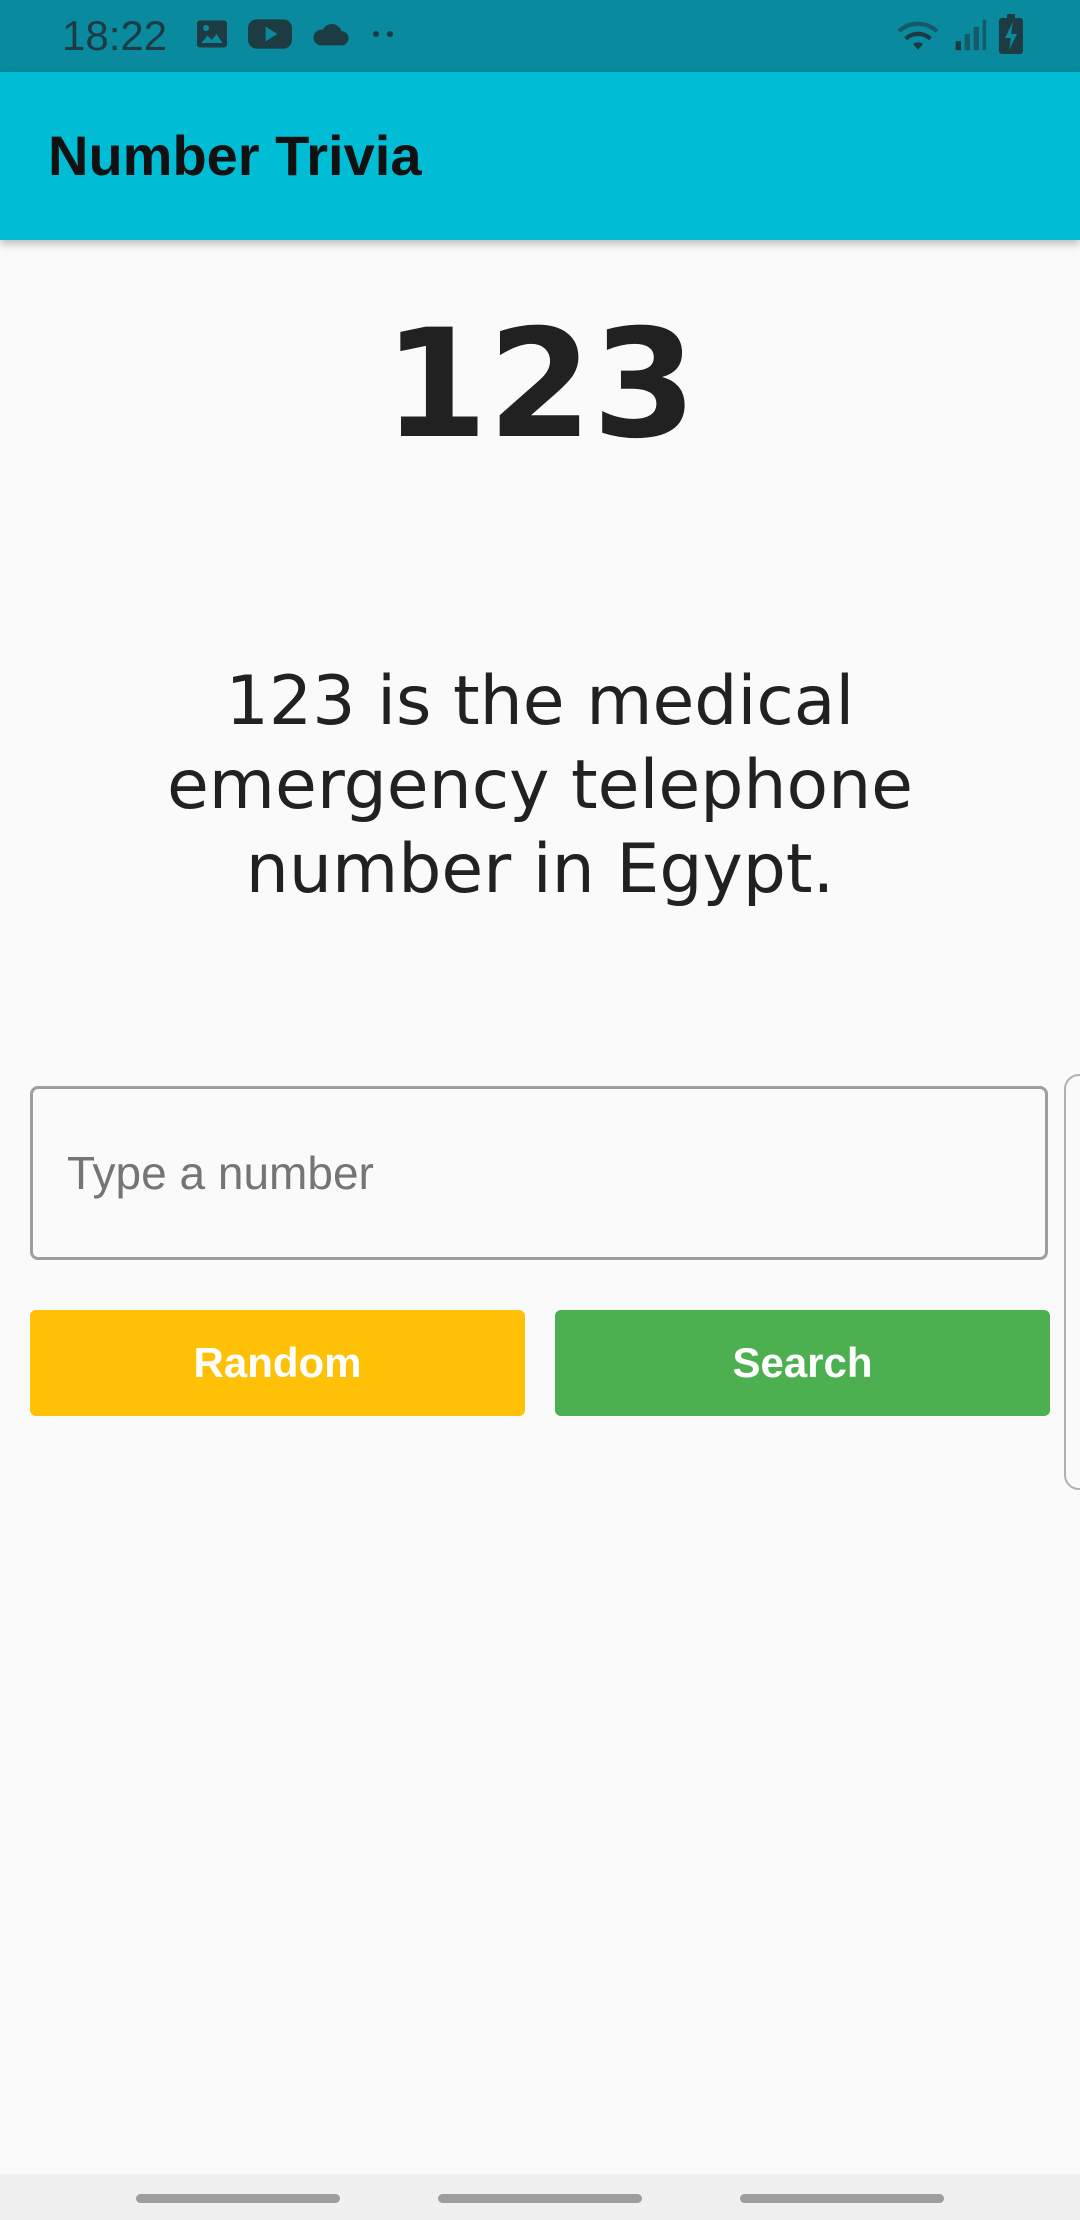 The height and width of the screenshot is (2220, 1080). I want to click on more-dots-icon, so click(383, 36).